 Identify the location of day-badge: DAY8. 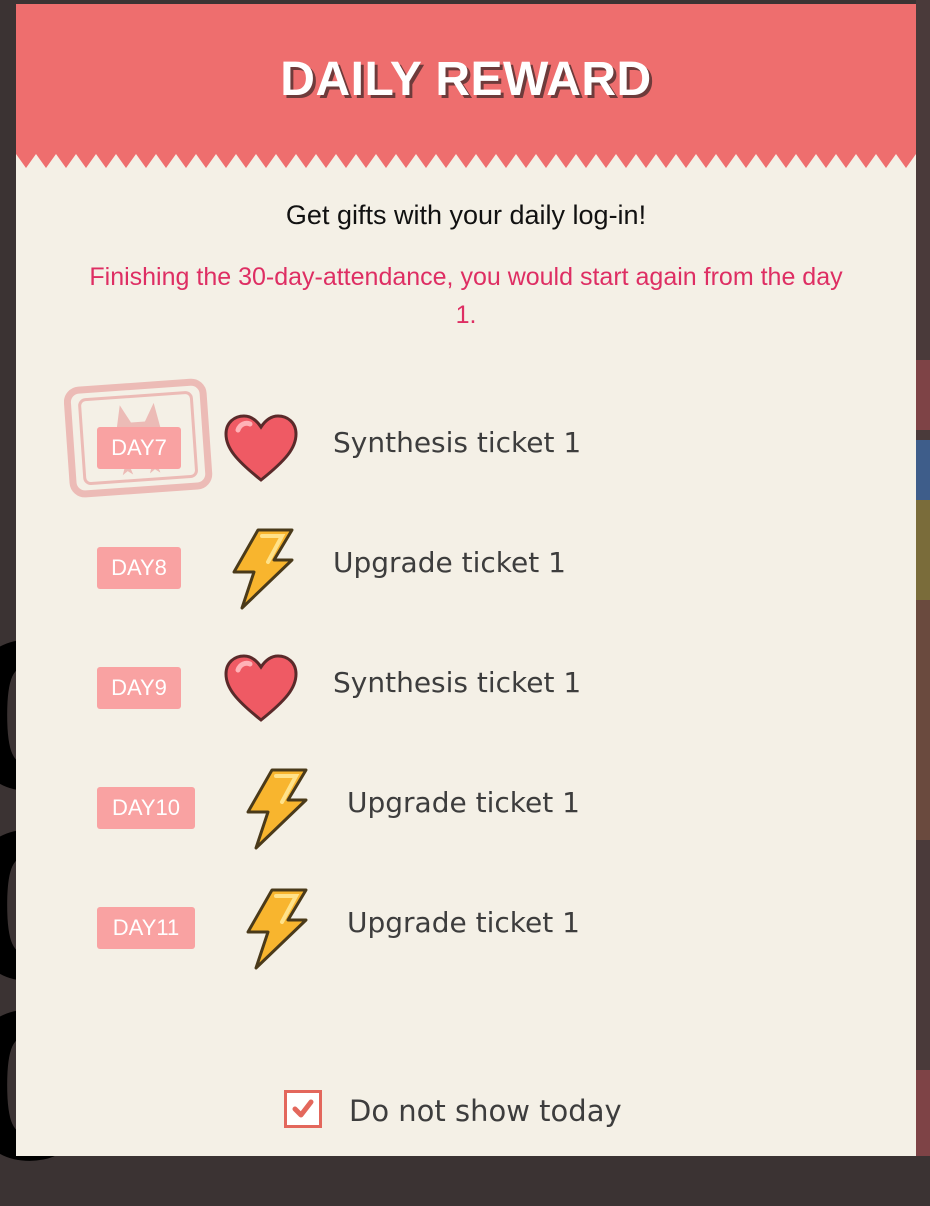
(139, 568).